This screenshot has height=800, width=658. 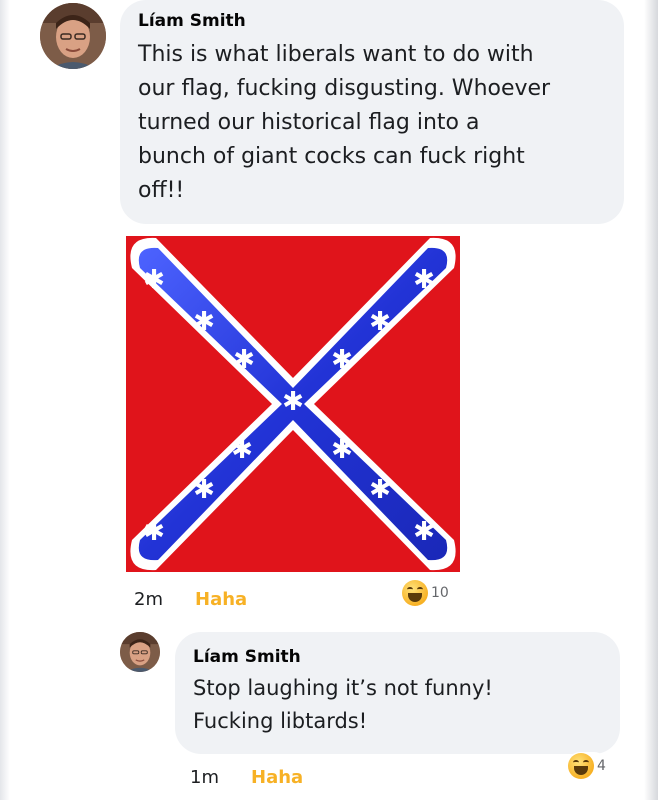 What do you see at coordinates (190, 599) in the screenshot?
I see `comment-actions: 2m Haha` at bounding box center [190, 599].